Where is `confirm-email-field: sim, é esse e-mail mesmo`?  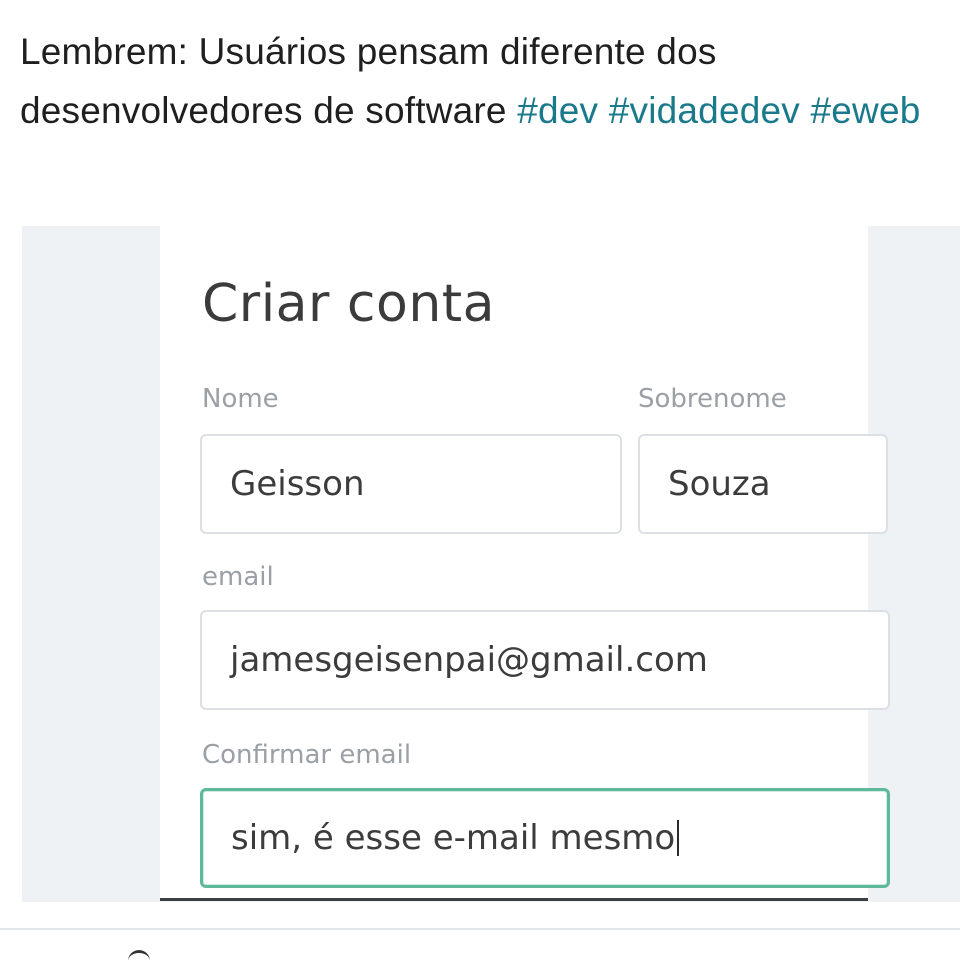
confirm-email-field: sim, é esse e-mail mesmo is located at coordinates (545, 838).